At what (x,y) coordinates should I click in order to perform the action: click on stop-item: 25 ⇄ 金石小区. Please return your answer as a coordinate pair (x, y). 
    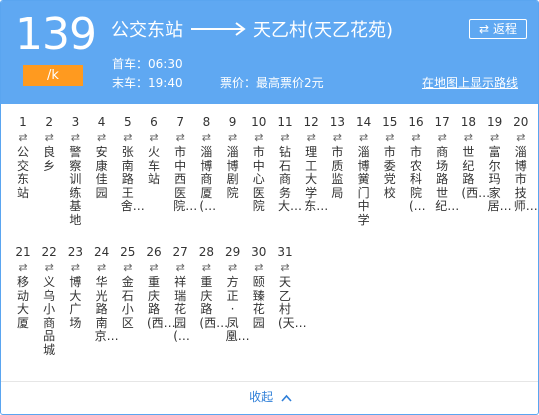
    Looking at the image, I should click on (128, 309).